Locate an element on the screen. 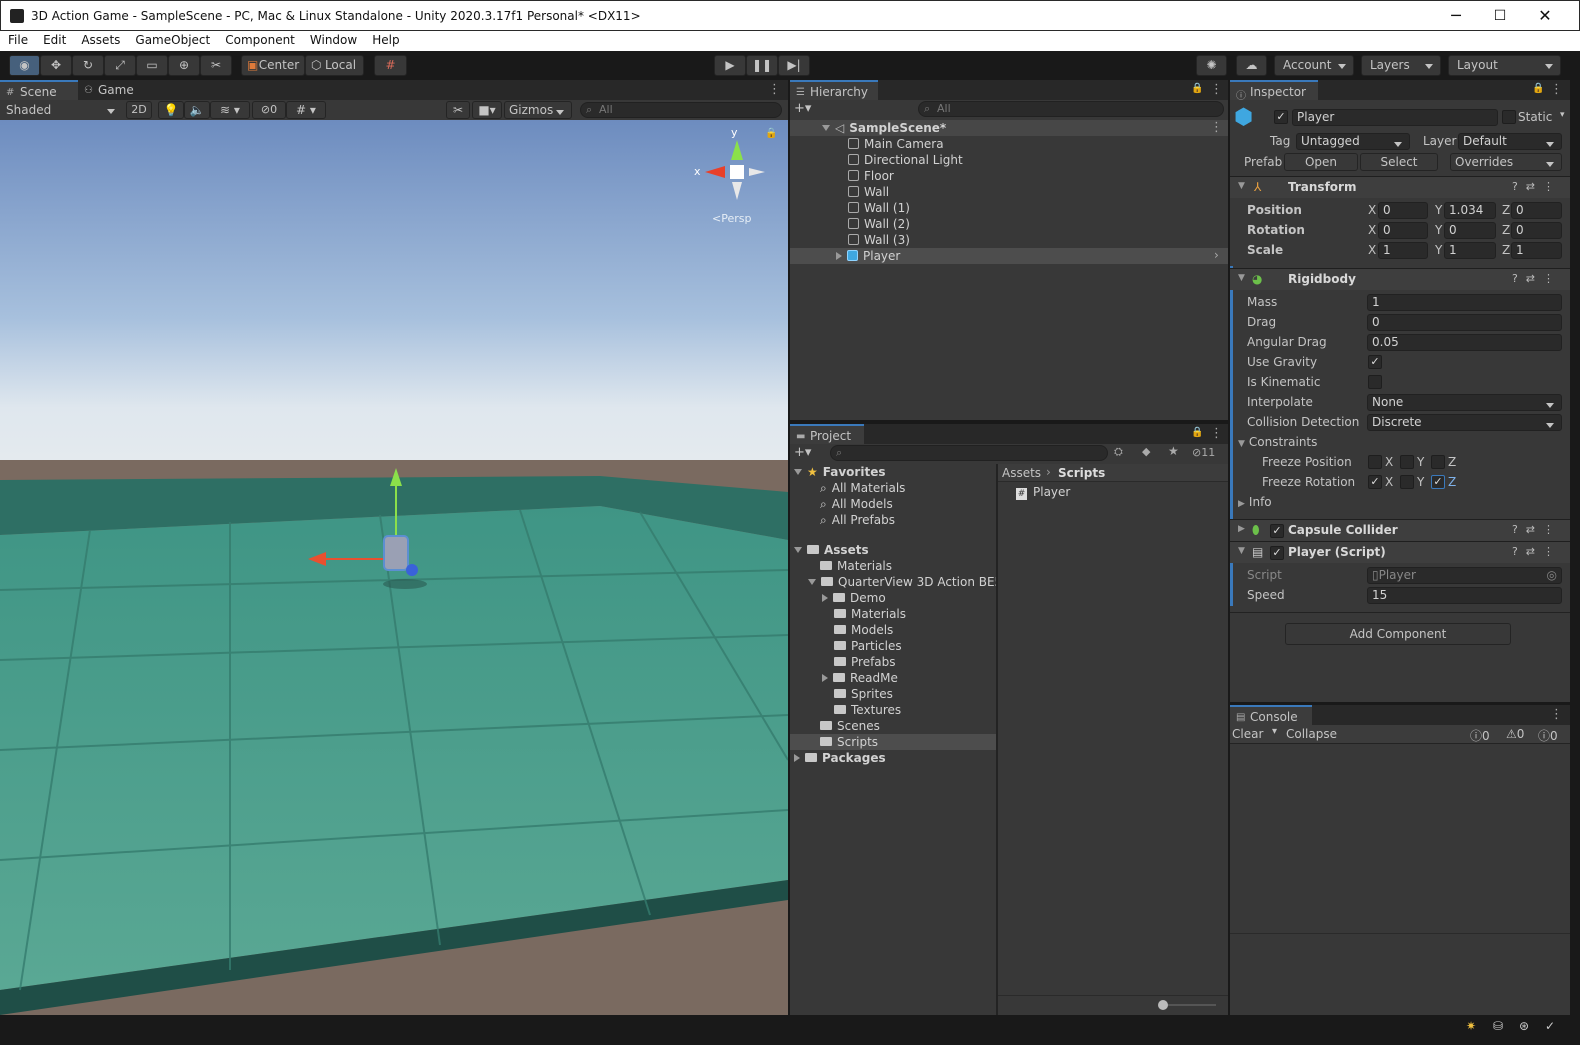 This screenshot has width=1580, height=1045. tab-project: ▬ Project is located at coordinates (827, 434).